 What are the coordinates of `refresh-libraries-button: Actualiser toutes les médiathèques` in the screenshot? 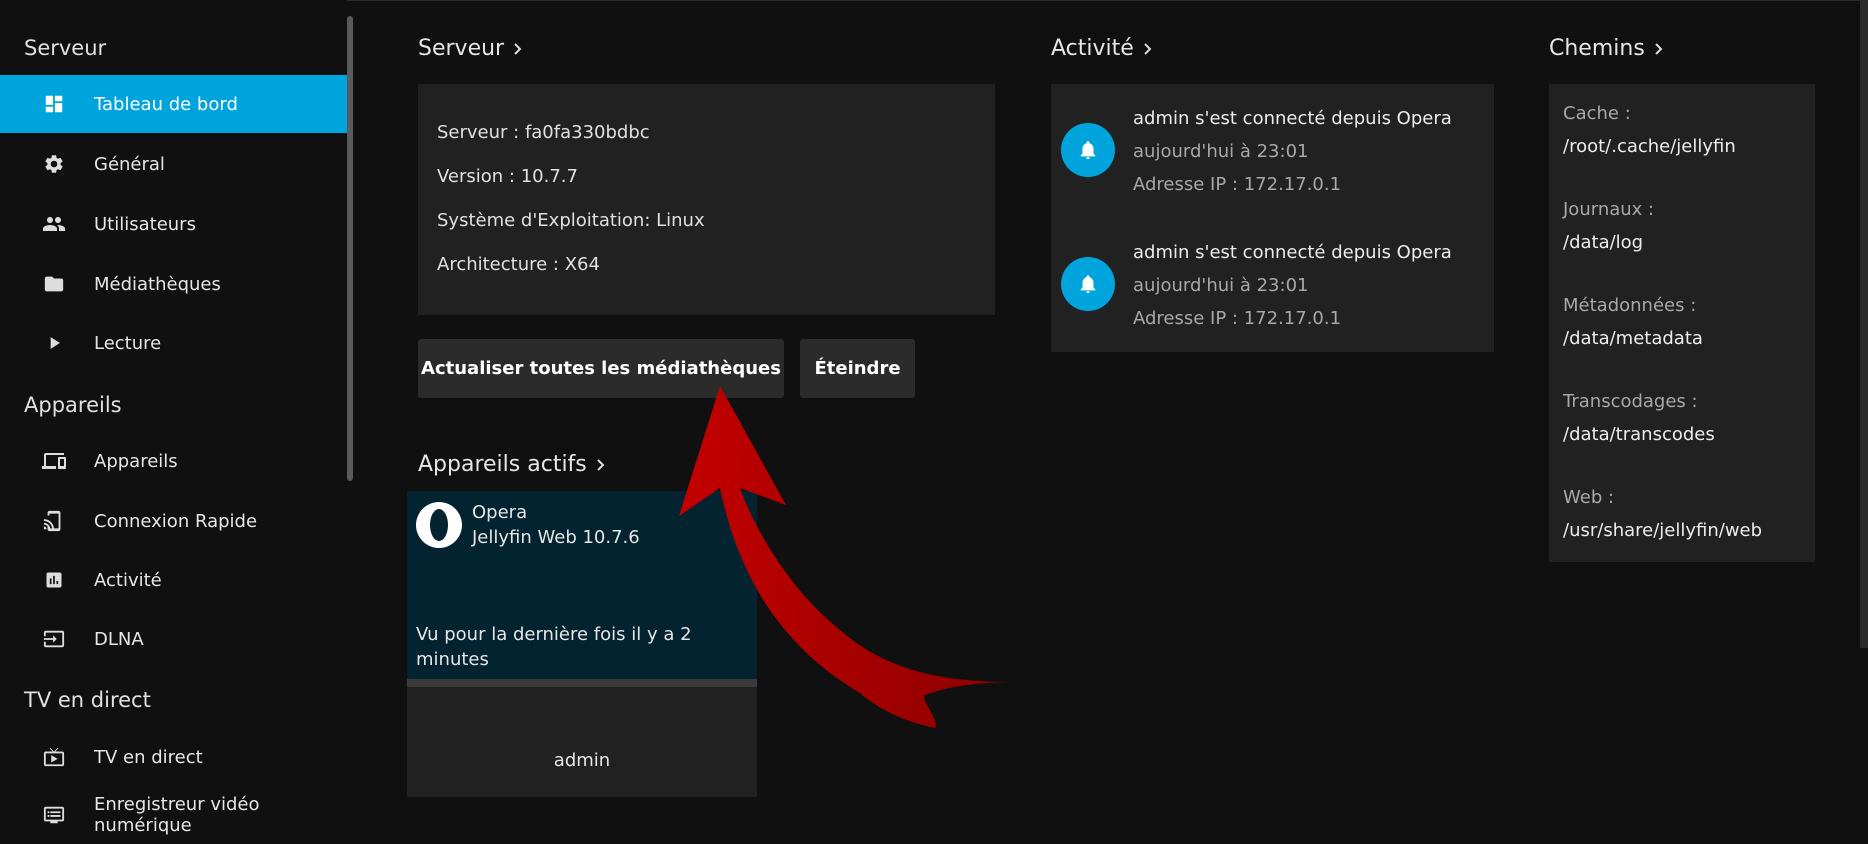 It's located at (601, 368).